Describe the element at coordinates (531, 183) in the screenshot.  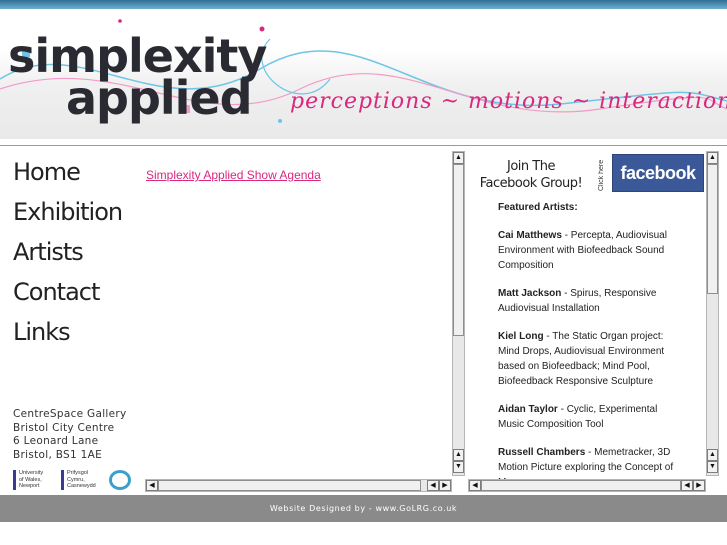
I see `join-line: Facebook Group!` at that location.